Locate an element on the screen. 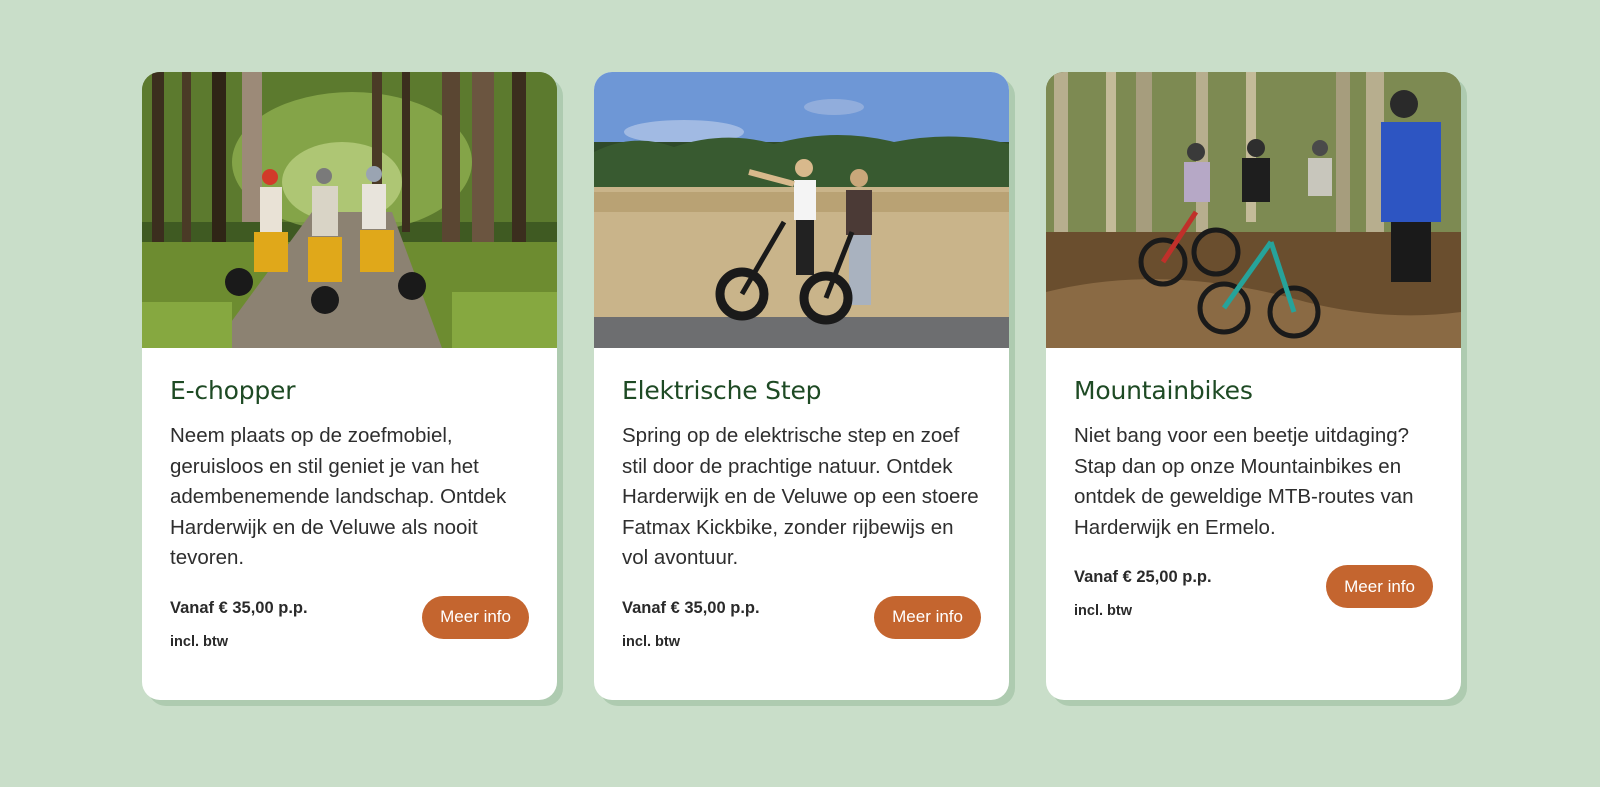 Image resolution: width=1600 pixels, height=787 pixels. card-title: Elektrische Step is located at coordinates (801, 390).